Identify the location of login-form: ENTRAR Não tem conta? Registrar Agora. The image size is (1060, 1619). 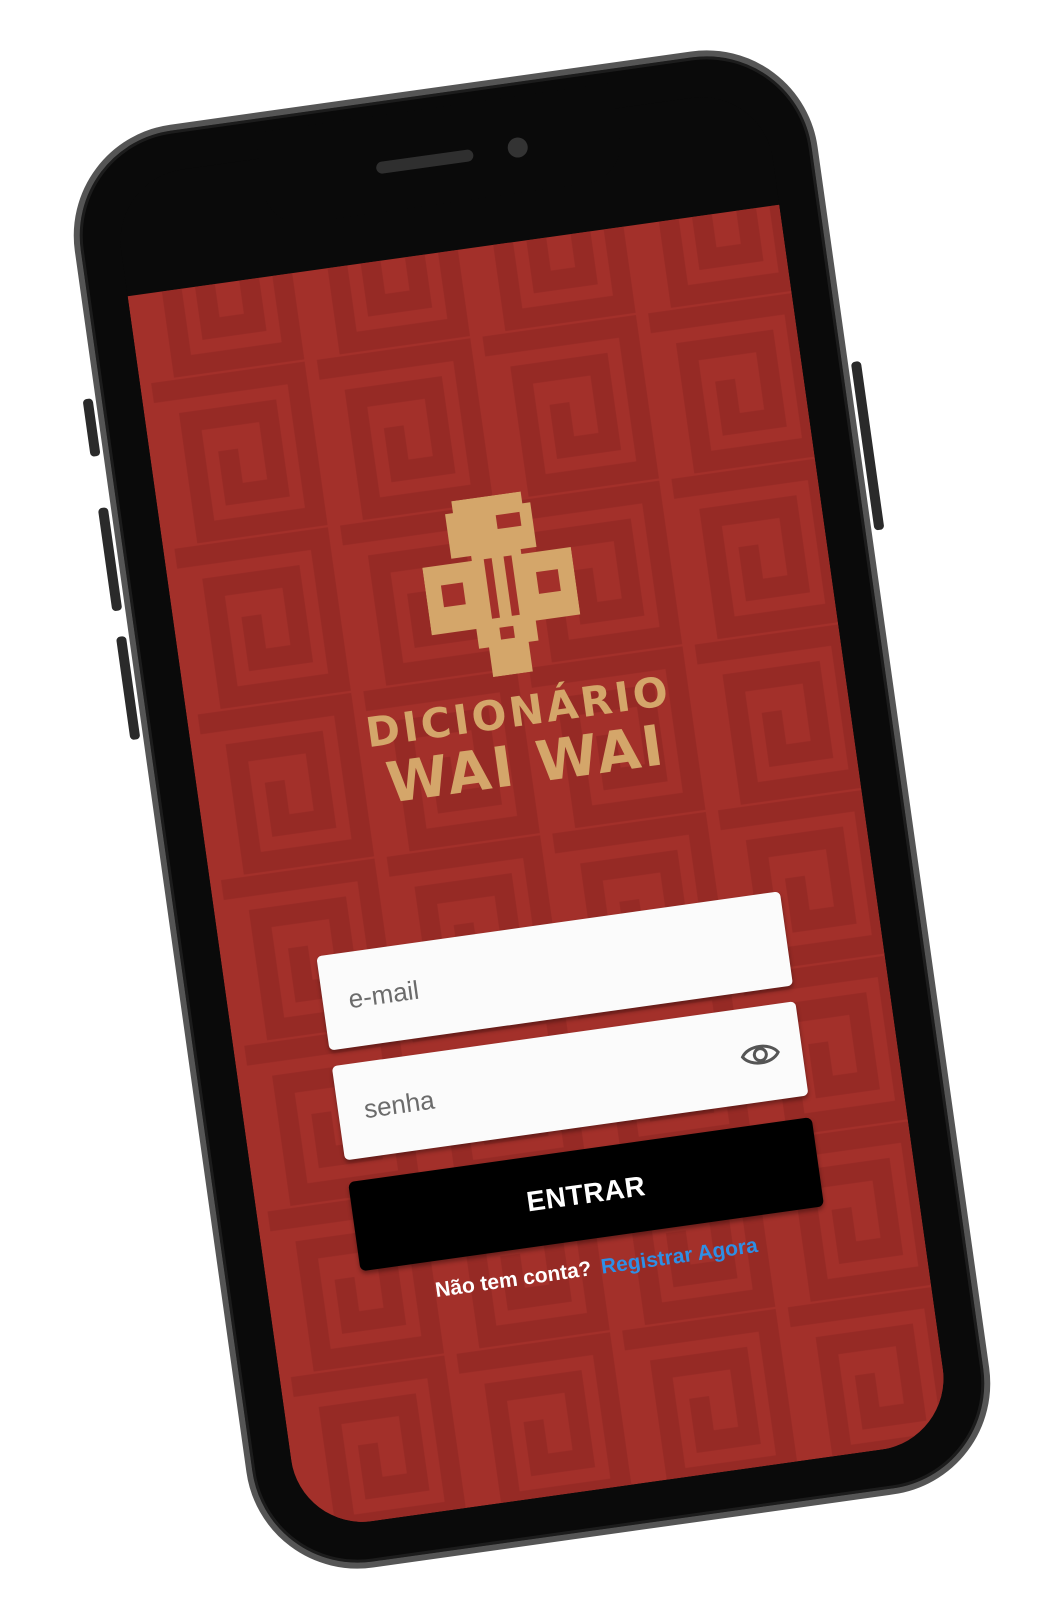
(573, 1102).